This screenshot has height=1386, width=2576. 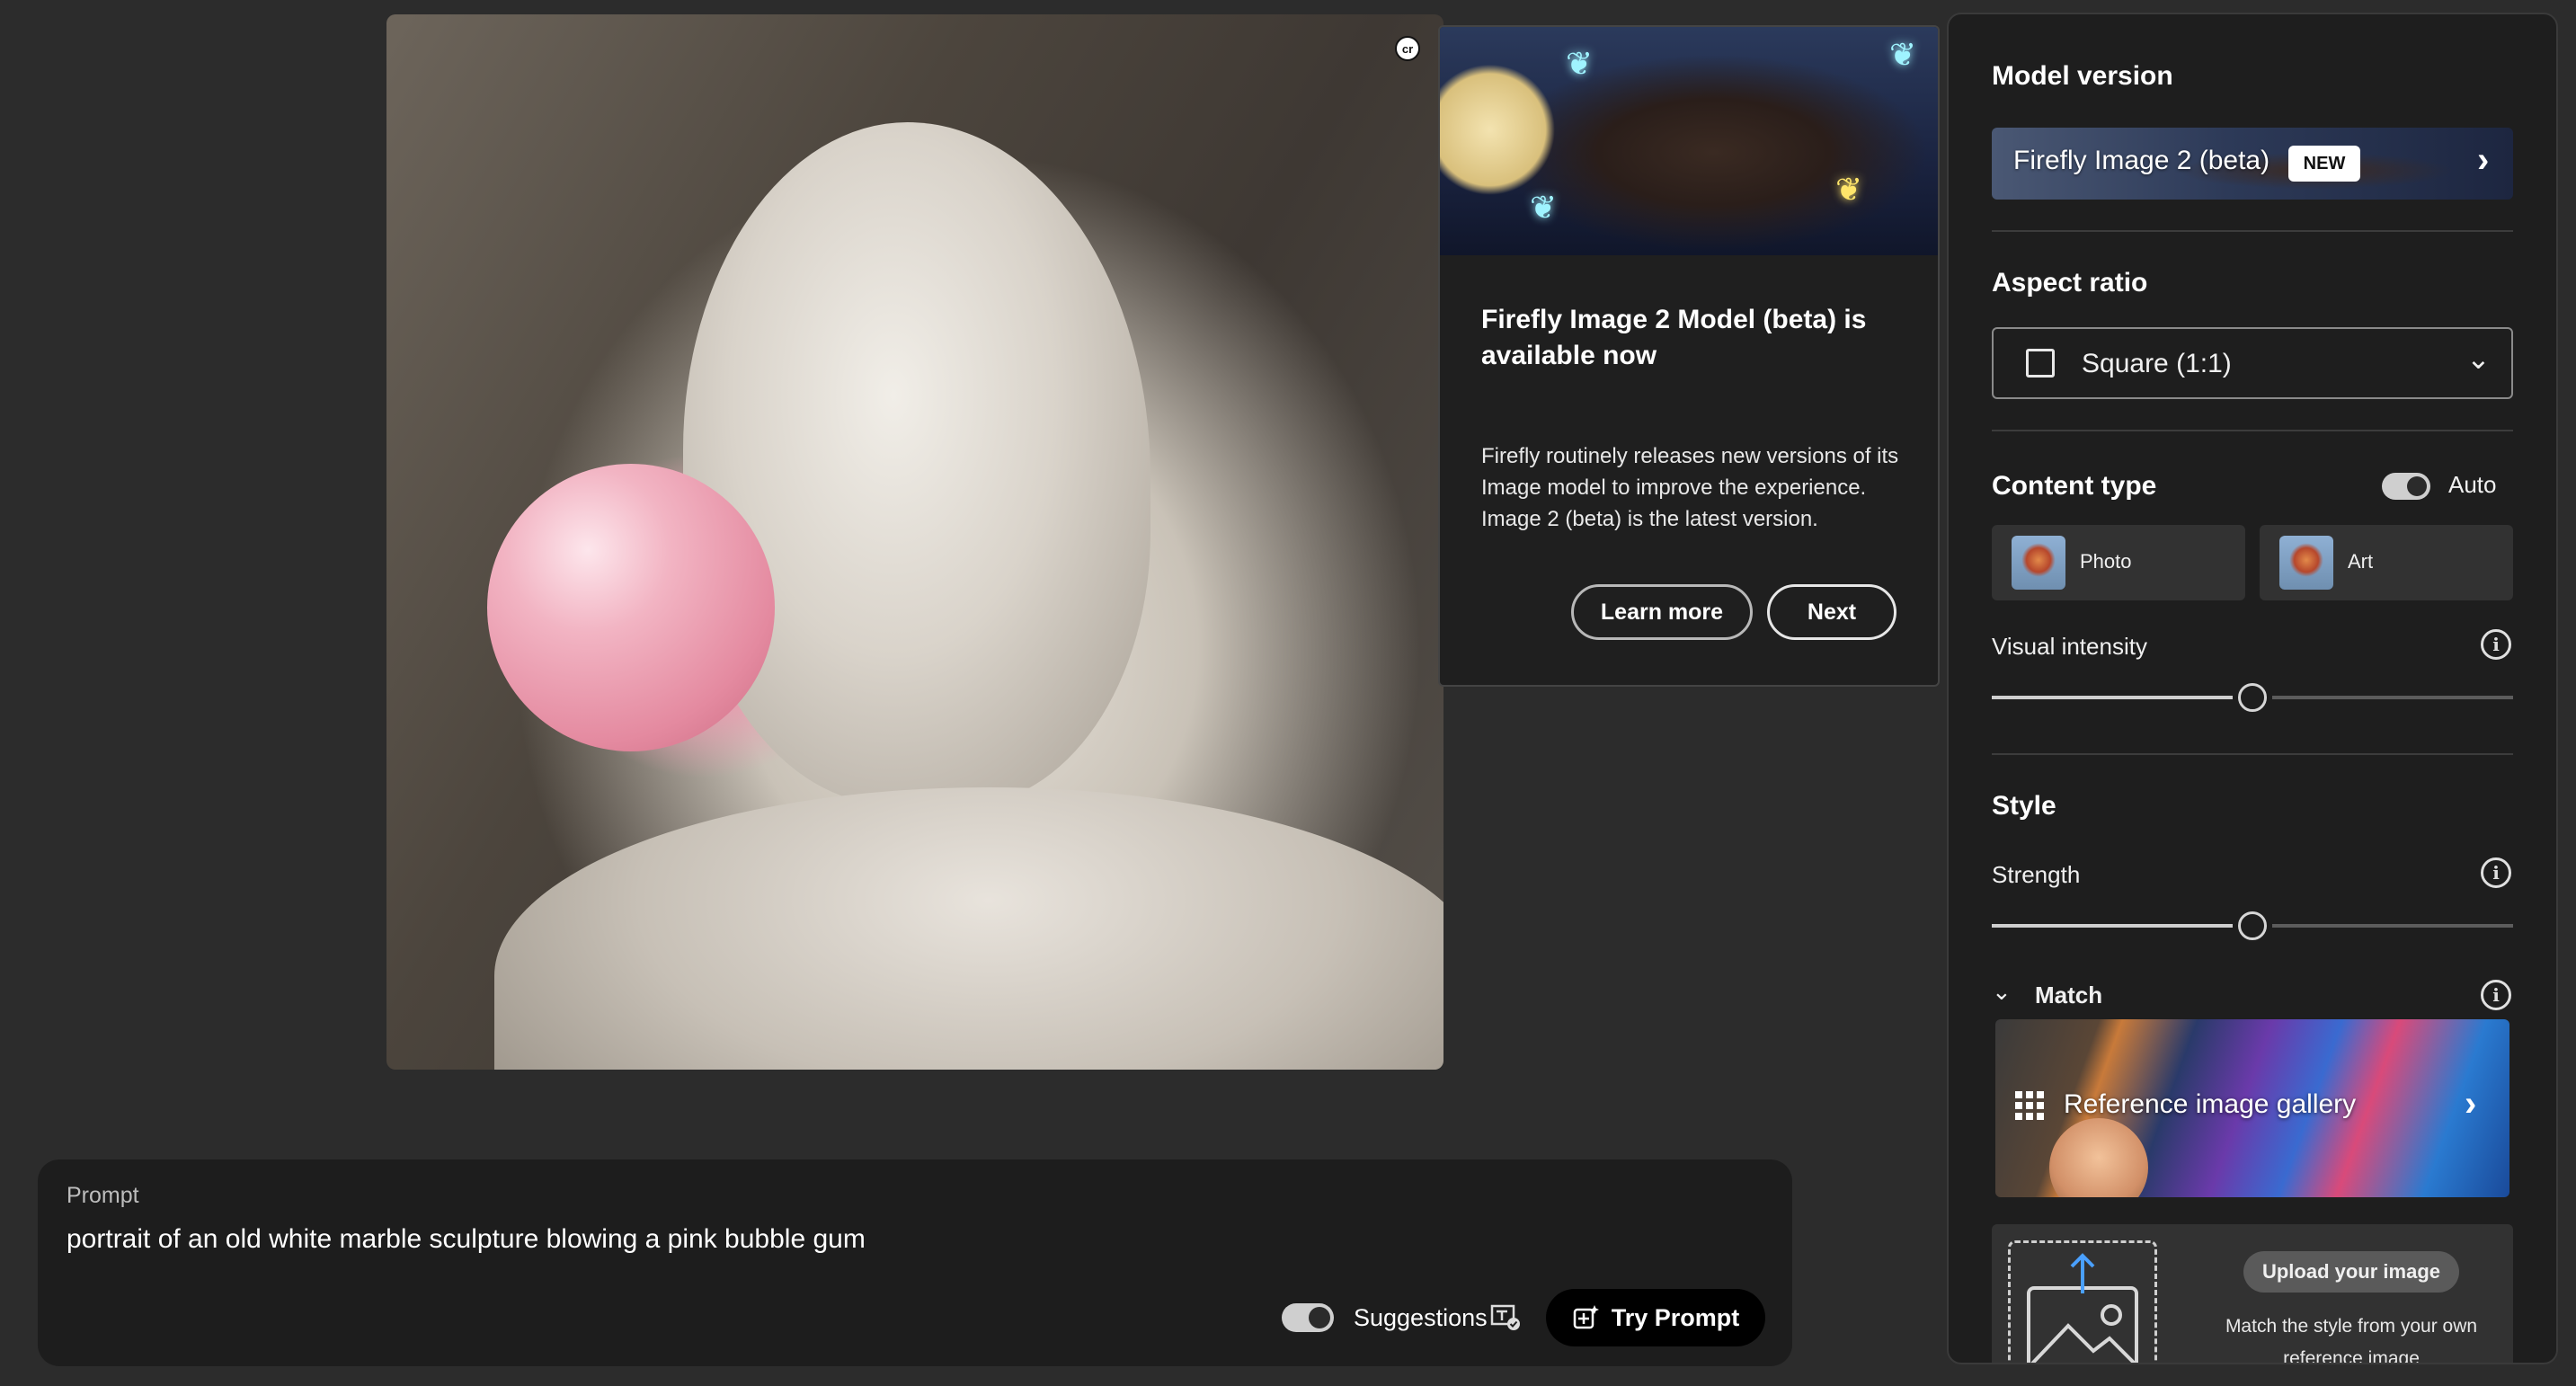 What do you see at coordinates (2040, 363) in the screenshot?
I see `square-icon` at bounding box center [2040, 363].